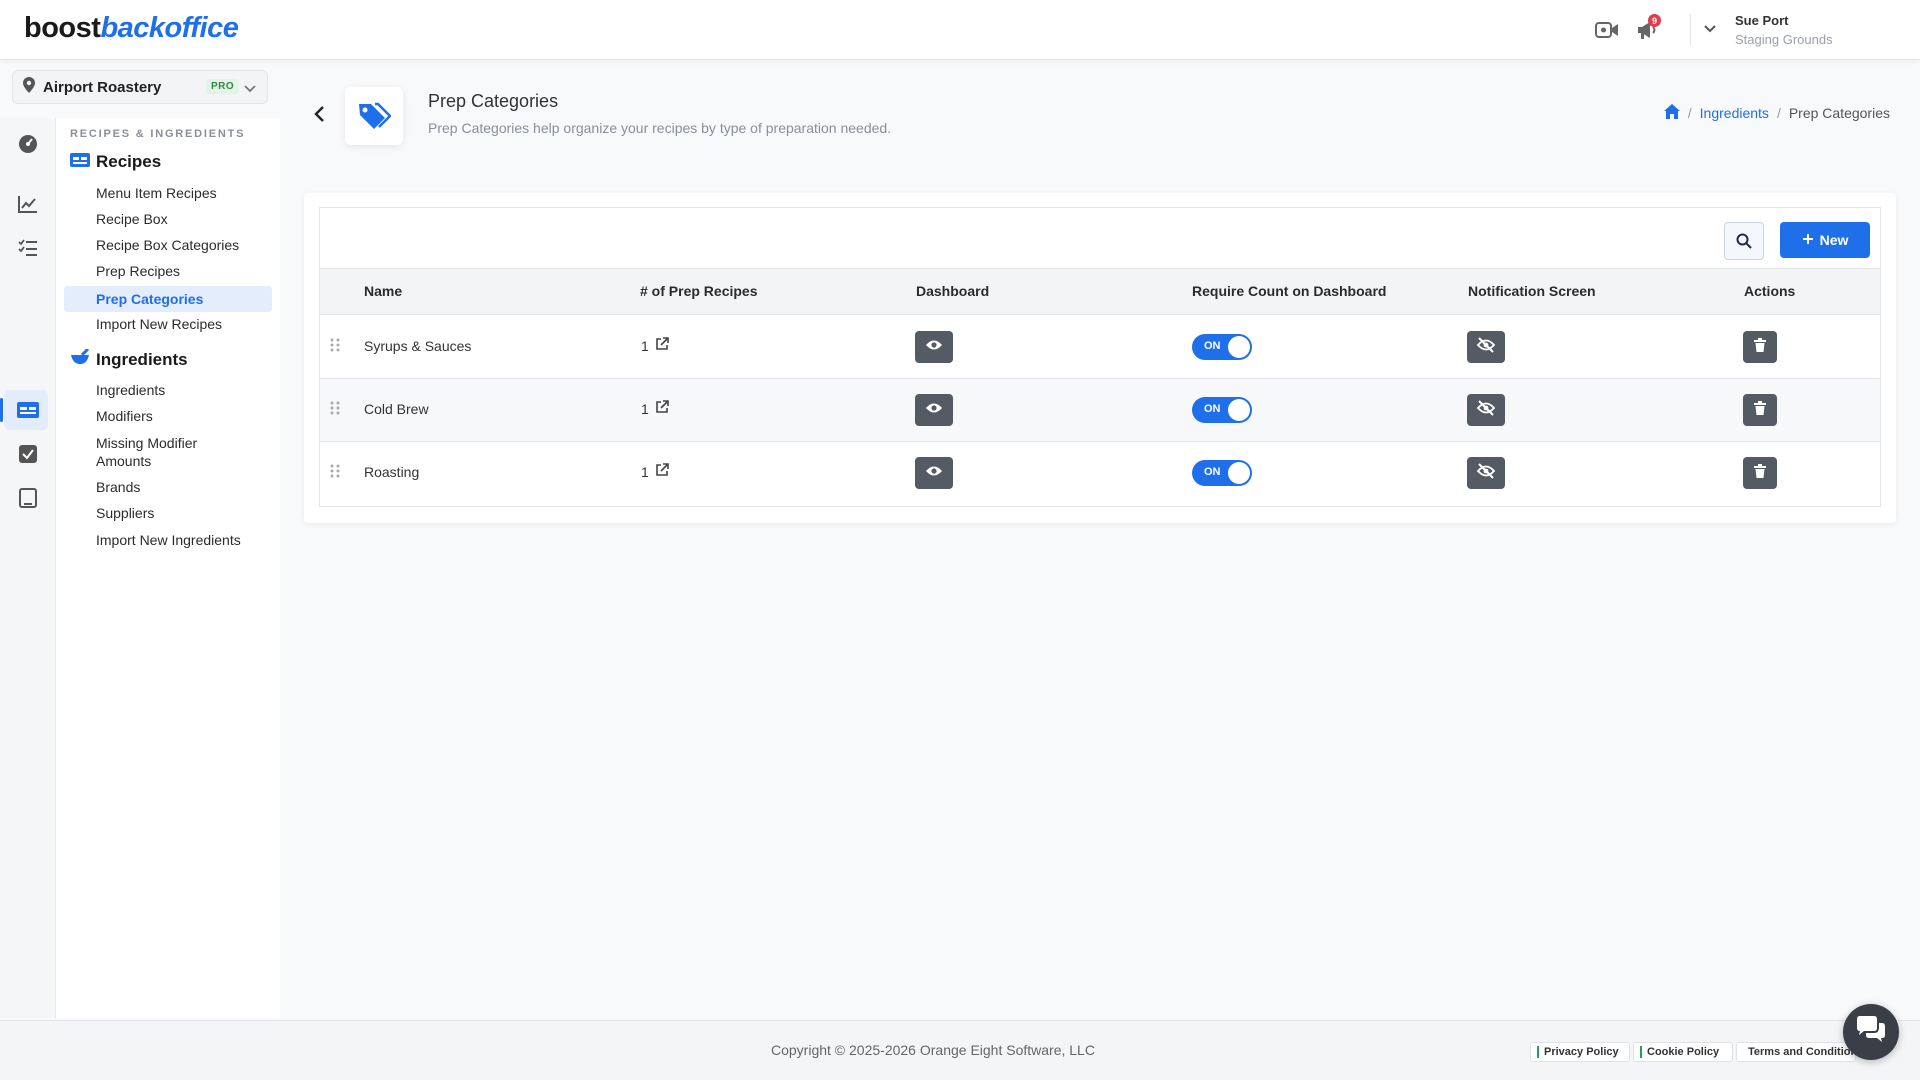 This screenshot has height=1080, width=1920. I want to click on chat-bubbles-icon, so click(1871, 1032).